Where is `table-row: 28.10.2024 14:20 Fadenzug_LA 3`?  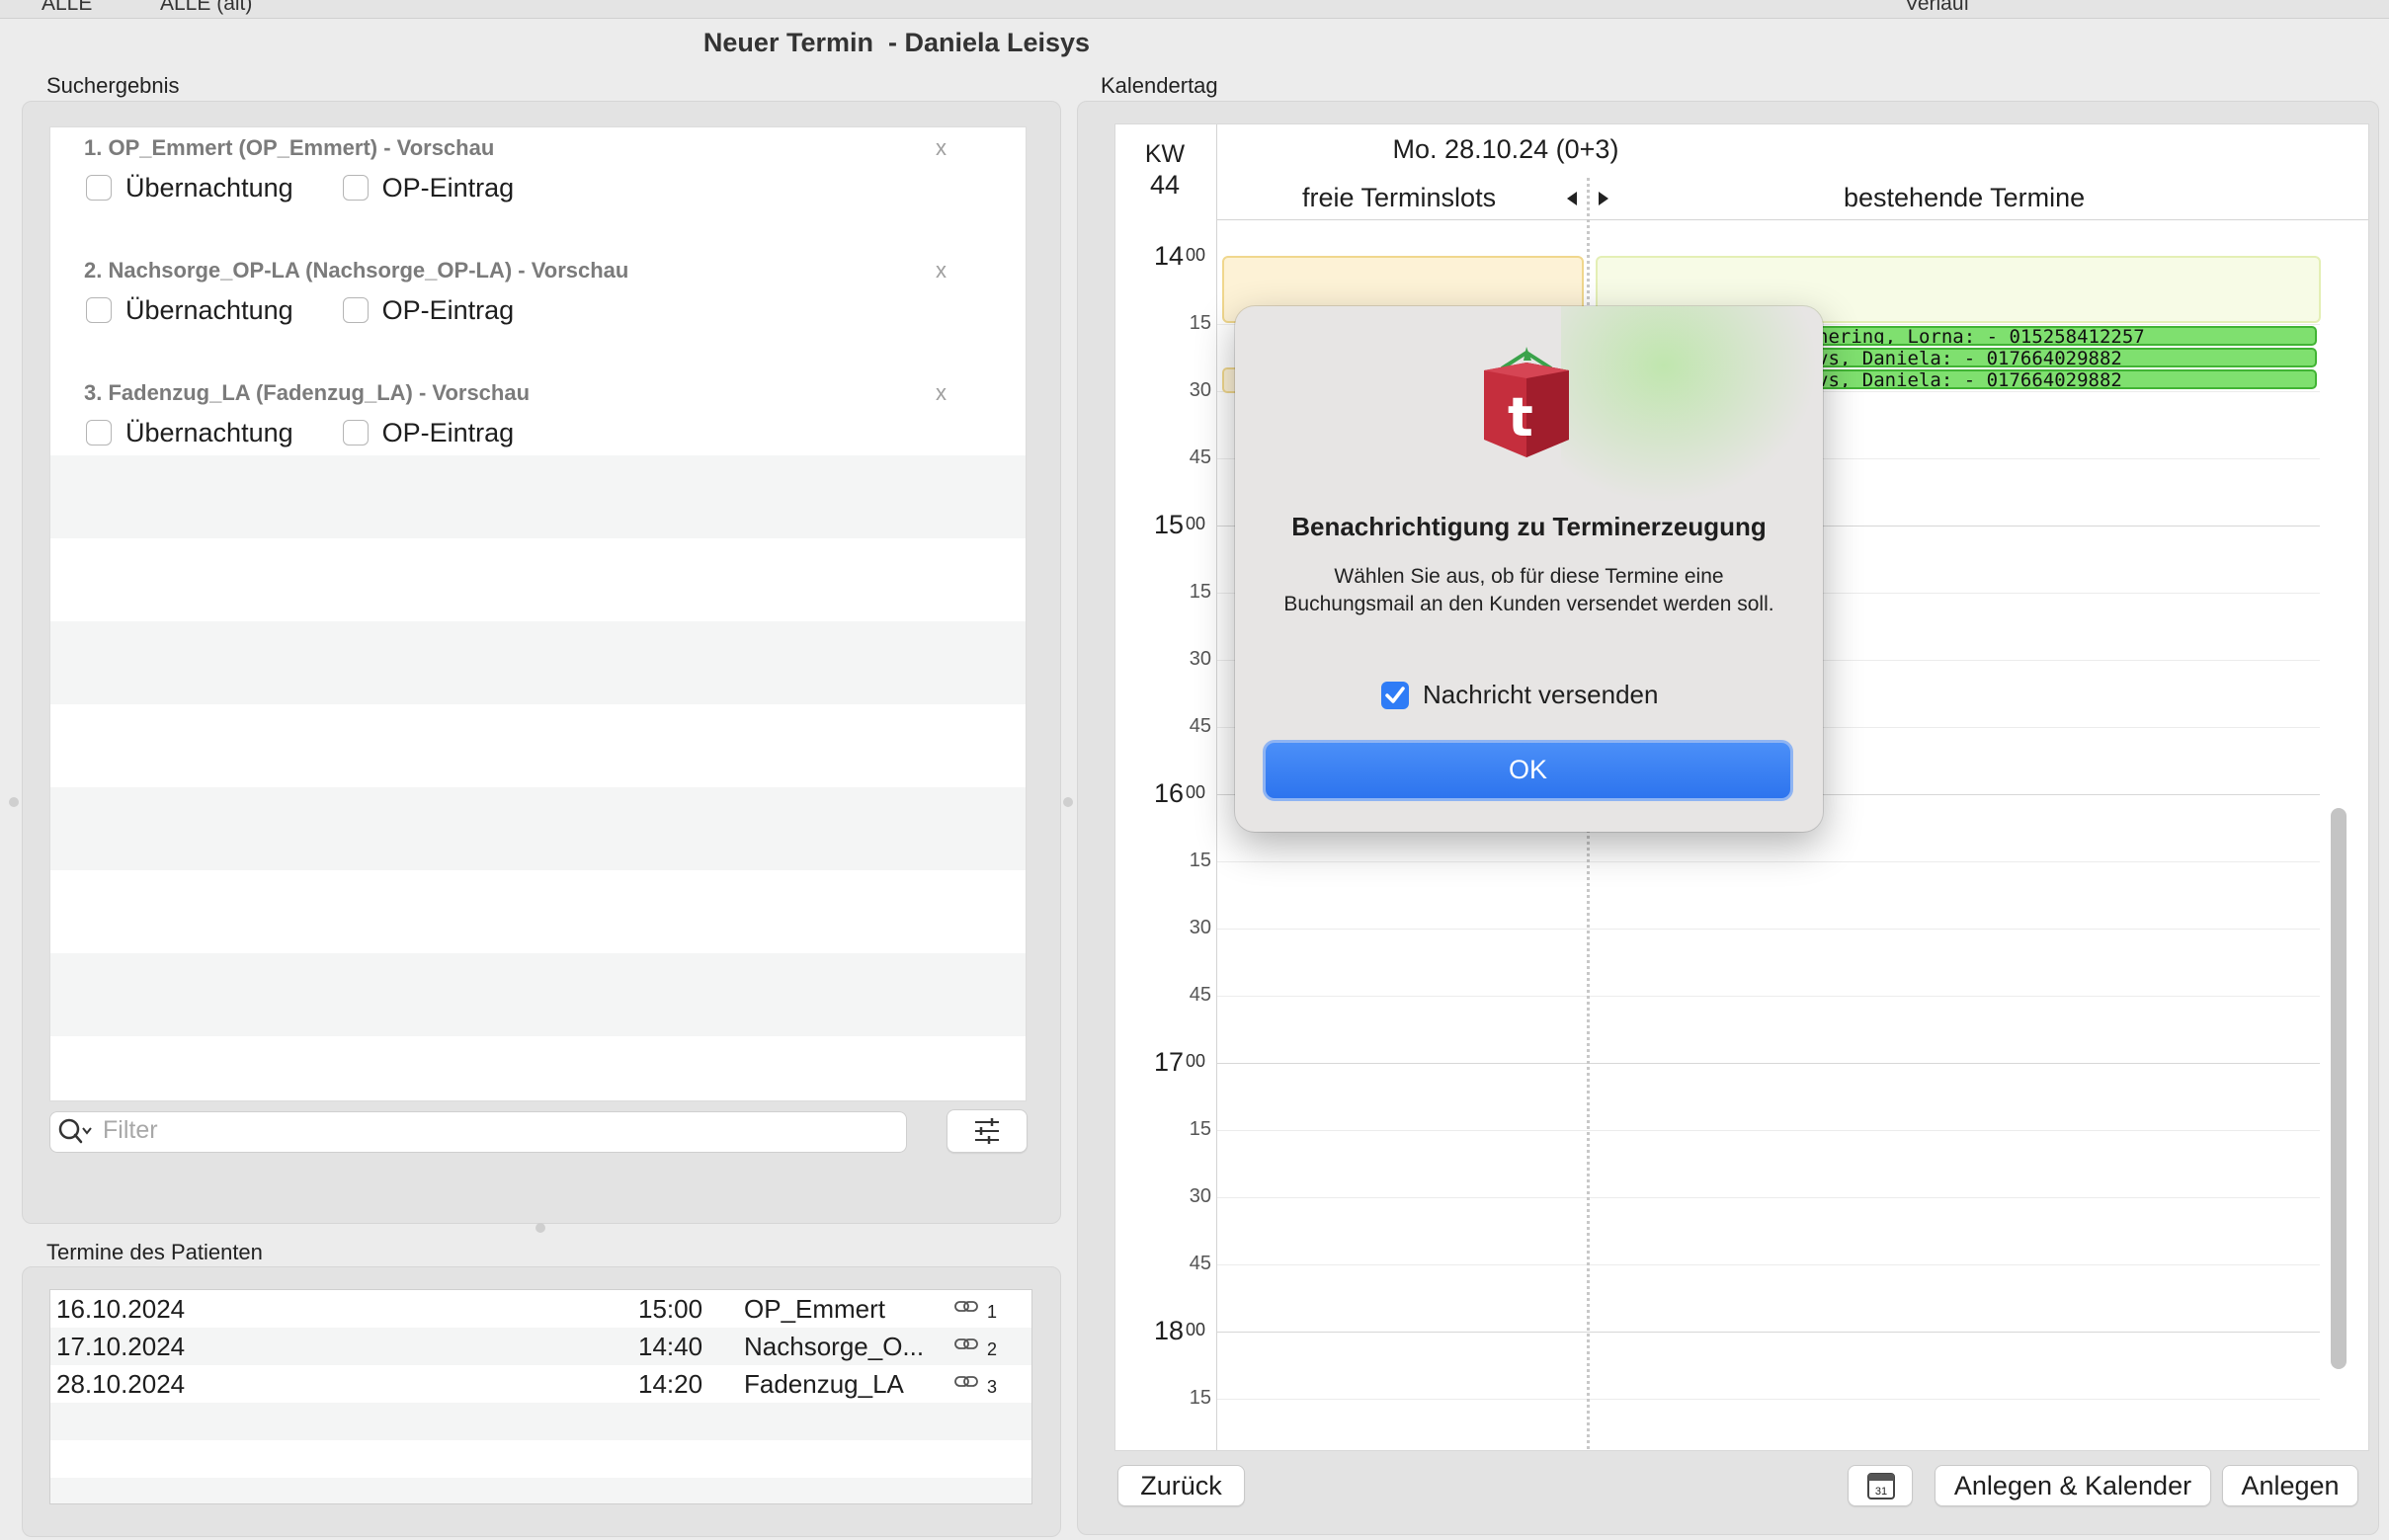
table-row: 28.10.2024 14:20 Fadenzug_LA 3 is located at coordinates (540, 1384).